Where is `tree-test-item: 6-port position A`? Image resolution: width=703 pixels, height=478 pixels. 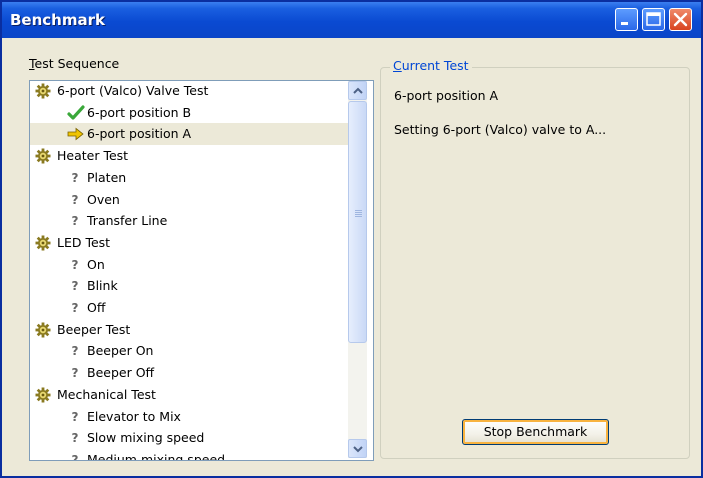 tree-test-item: 6-port position A is located at coordinates (189, 134).